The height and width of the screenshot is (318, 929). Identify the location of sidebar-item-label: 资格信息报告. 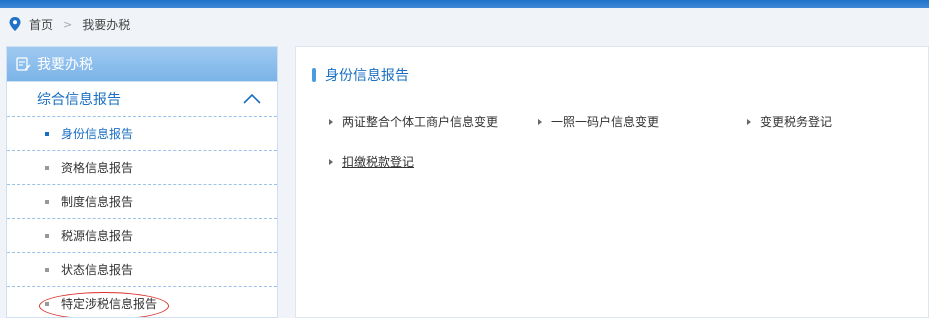
(97, 168).